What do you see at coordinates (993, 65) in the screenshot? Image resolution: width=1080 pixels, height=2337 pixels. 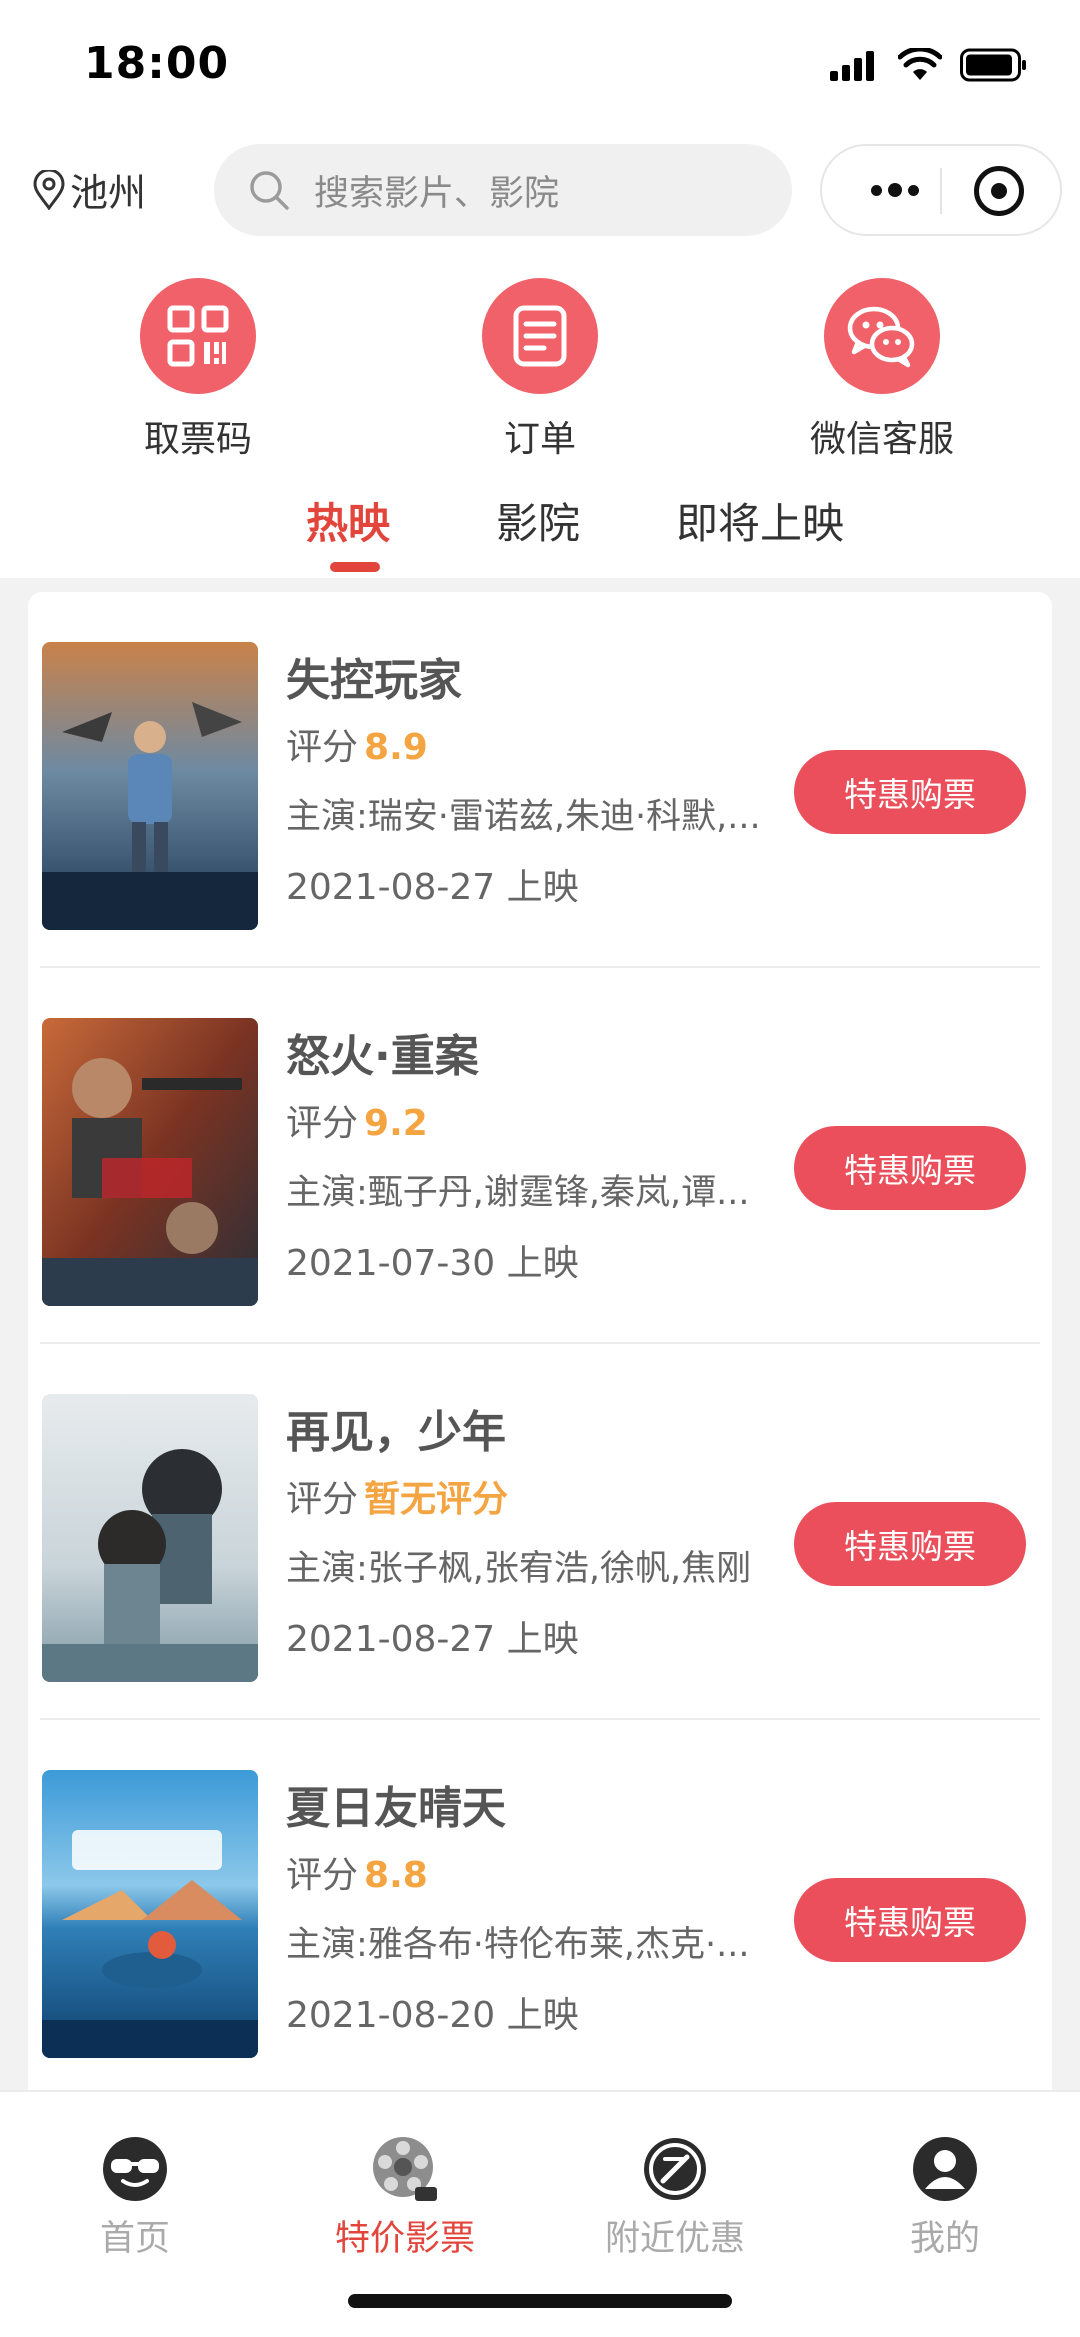 I see `battery-icon` at bounding box center [993, 65].